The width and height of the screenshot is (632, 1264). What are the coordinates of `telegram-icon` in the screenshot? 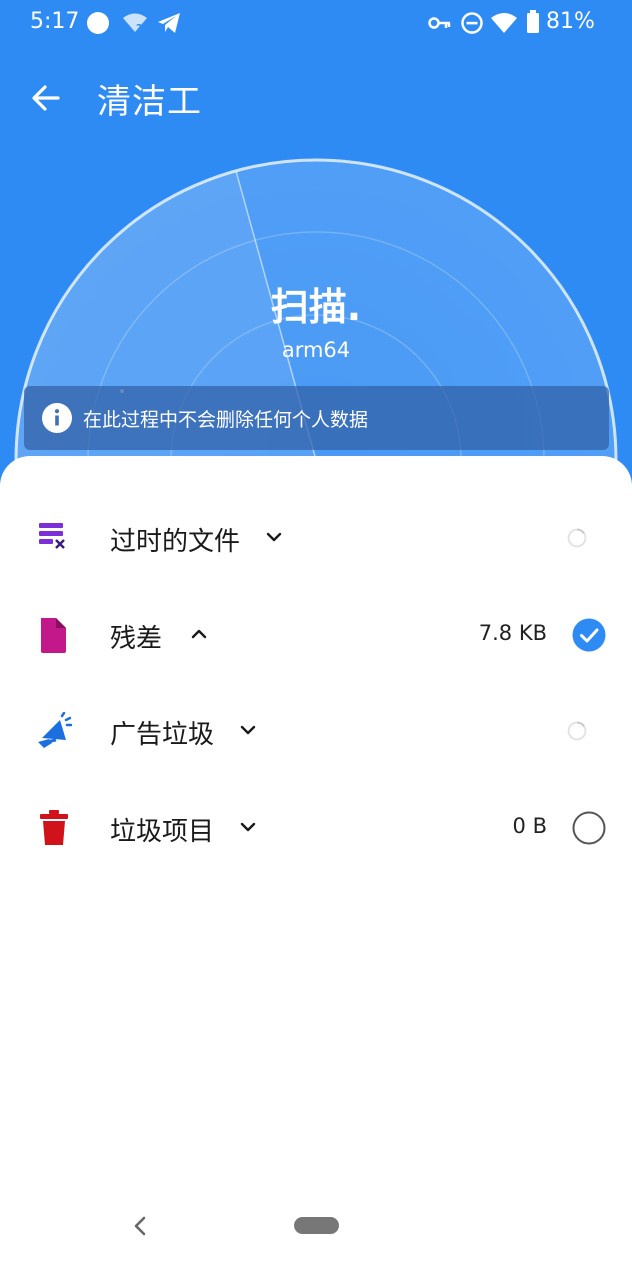 It's located at (169, 23).